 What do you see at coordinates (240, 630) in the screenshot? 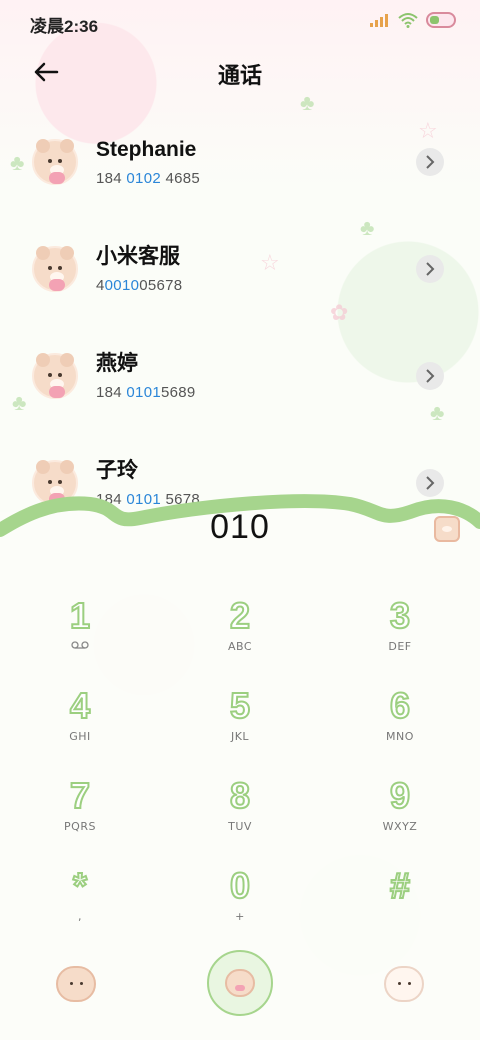
I see `key-2: 2 ABC` at bounding box center [240, 630].